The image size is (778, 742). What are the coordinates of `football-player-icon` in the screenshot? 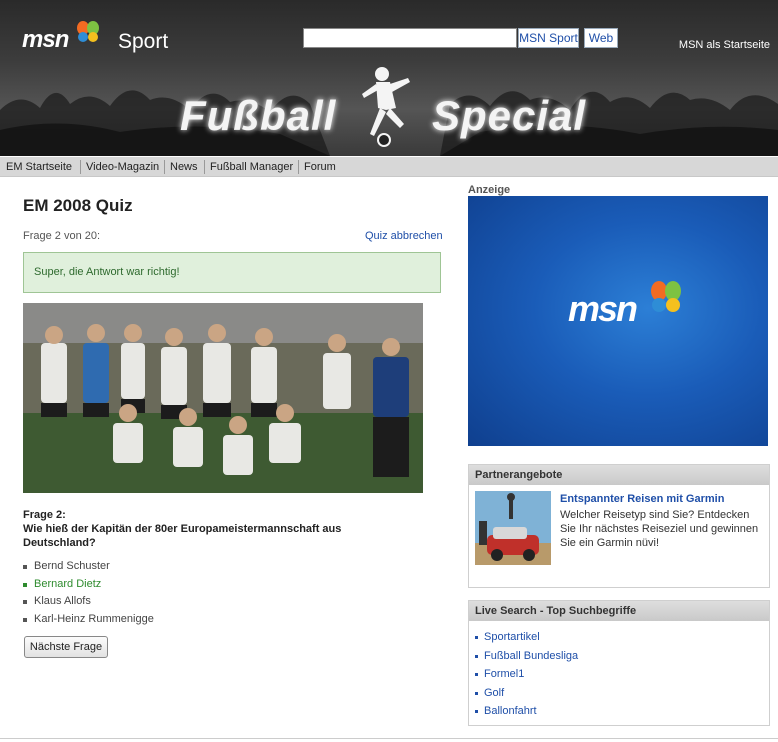 It's located at (386, 107).